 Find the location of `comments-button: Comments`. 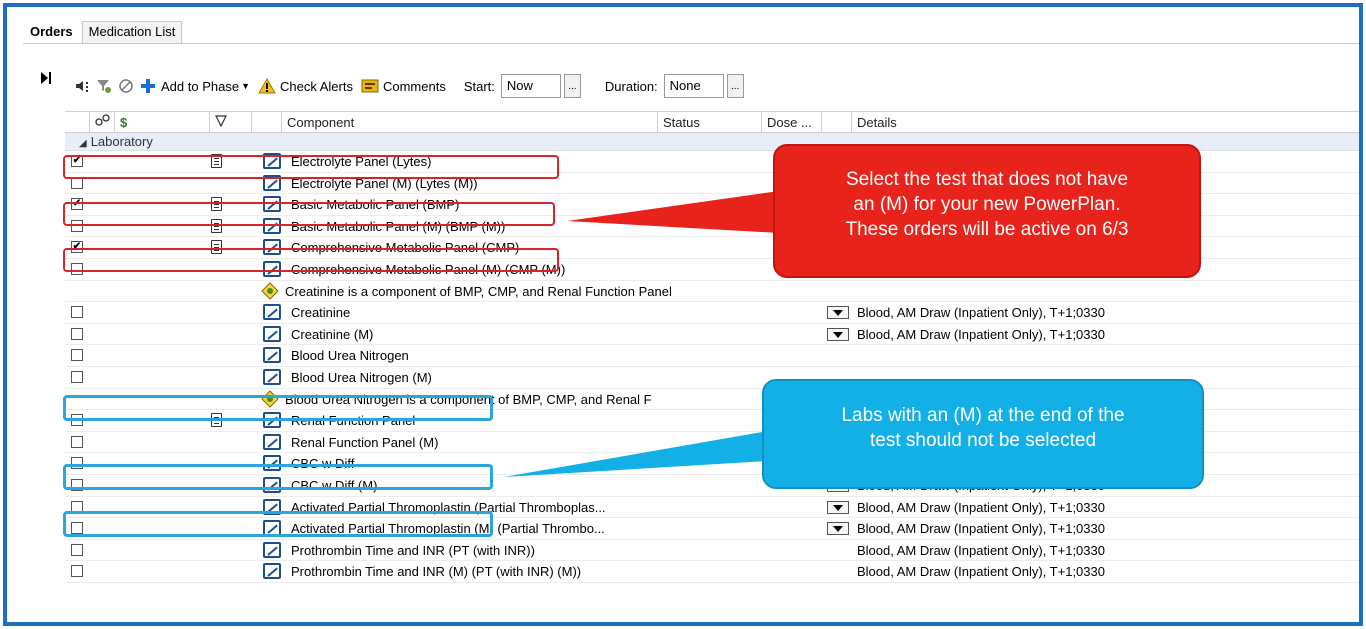

comments-button: Comments is located at coordinates (403, 86).